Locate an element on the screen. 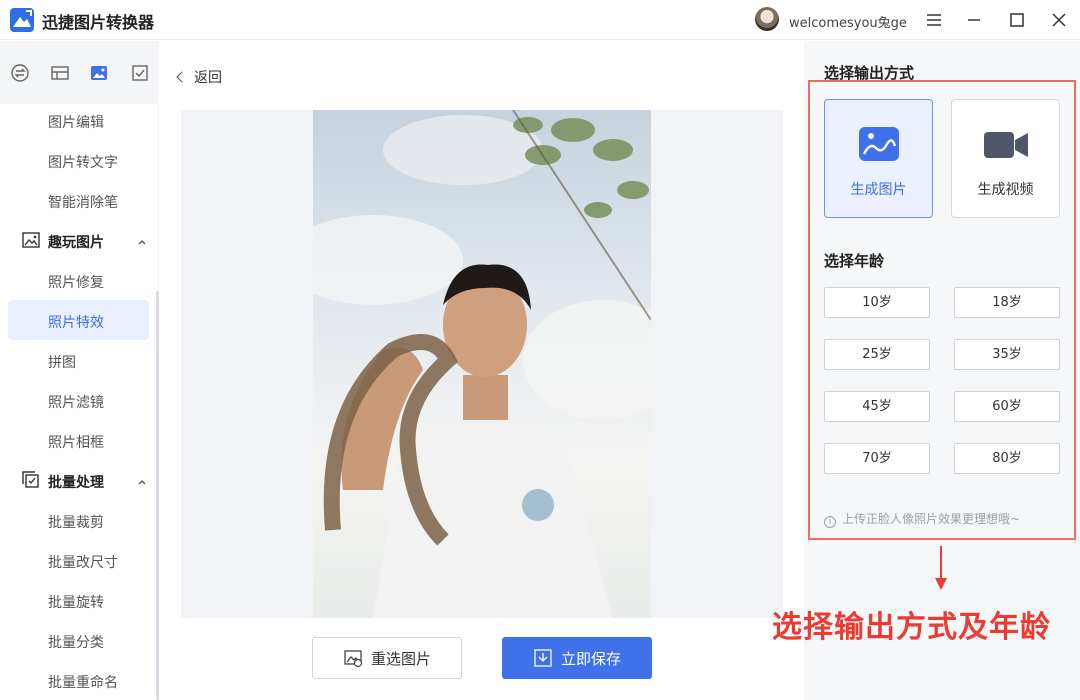 The width and height of the screenshot is (1080, 700). reselect-label: 重选图片 is located at coordinates (400, 658).